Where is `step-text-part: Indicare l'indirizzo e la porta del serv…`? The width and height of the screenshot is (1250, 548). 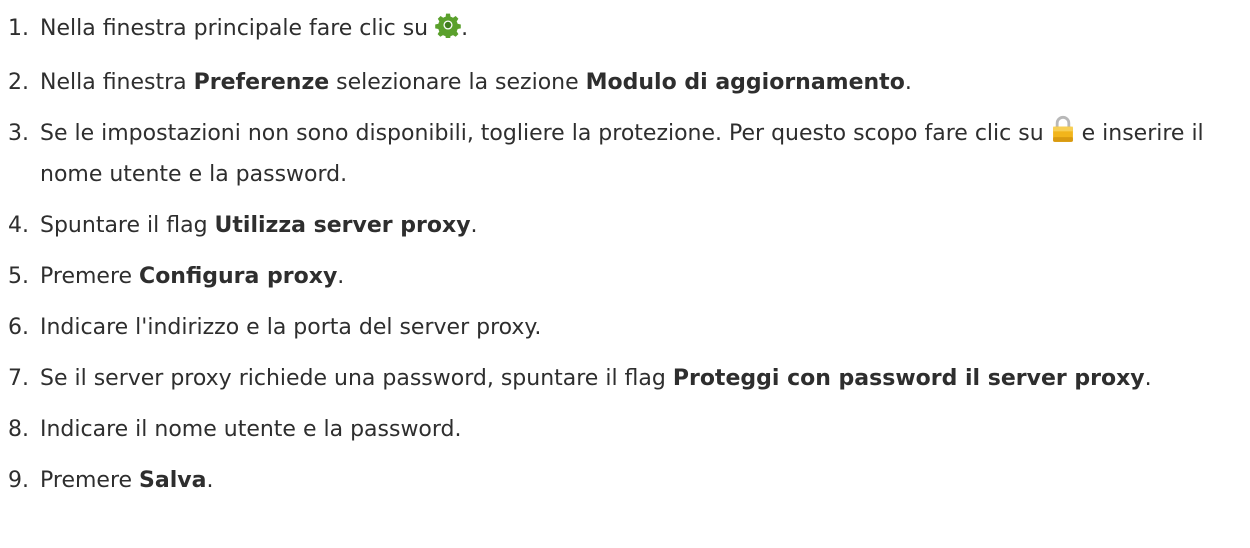 step-text-part: Indicare l'indirizzo e la porta del serv… is located at coordinates (291, 327).